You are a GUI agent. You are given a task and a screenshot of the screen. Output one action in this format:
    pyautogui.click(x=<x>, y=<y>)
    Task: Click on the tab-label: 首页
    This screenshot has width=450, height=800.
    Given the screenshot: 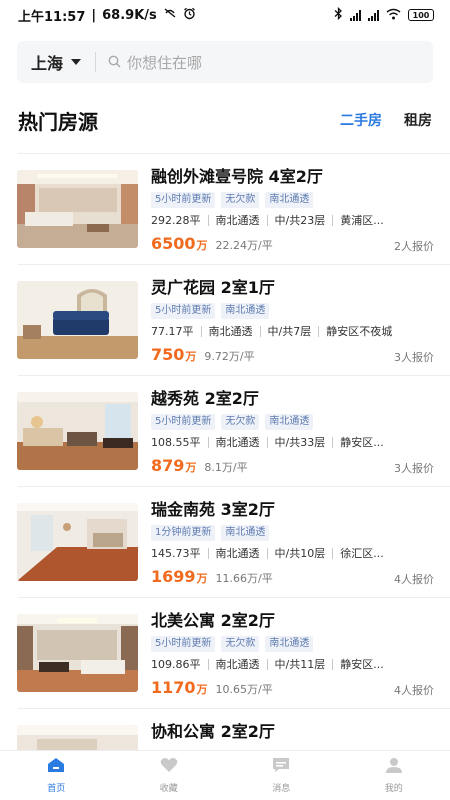 What is the action you would take?
    pyautogui.click(x=56, y=789)
    